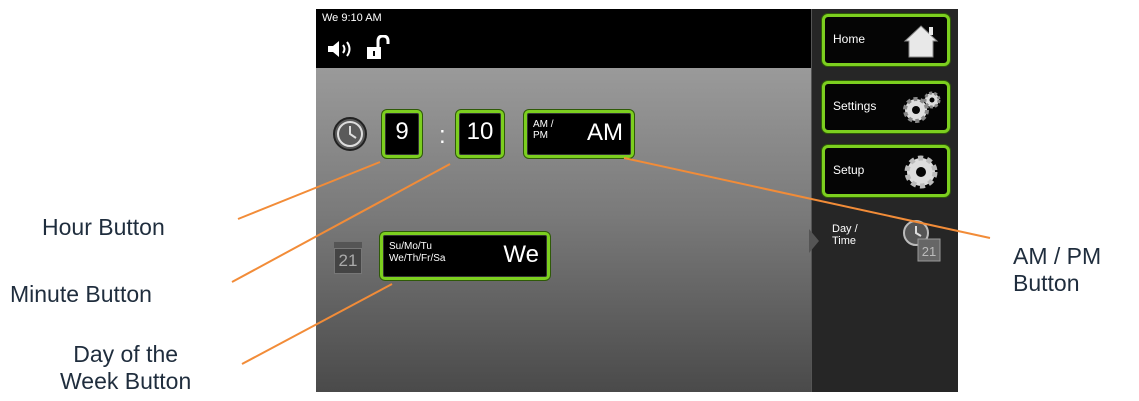  Describe the element at coordinates (103, 227) in the screenshot. I see `hour-callout: Hour Button` at that location.